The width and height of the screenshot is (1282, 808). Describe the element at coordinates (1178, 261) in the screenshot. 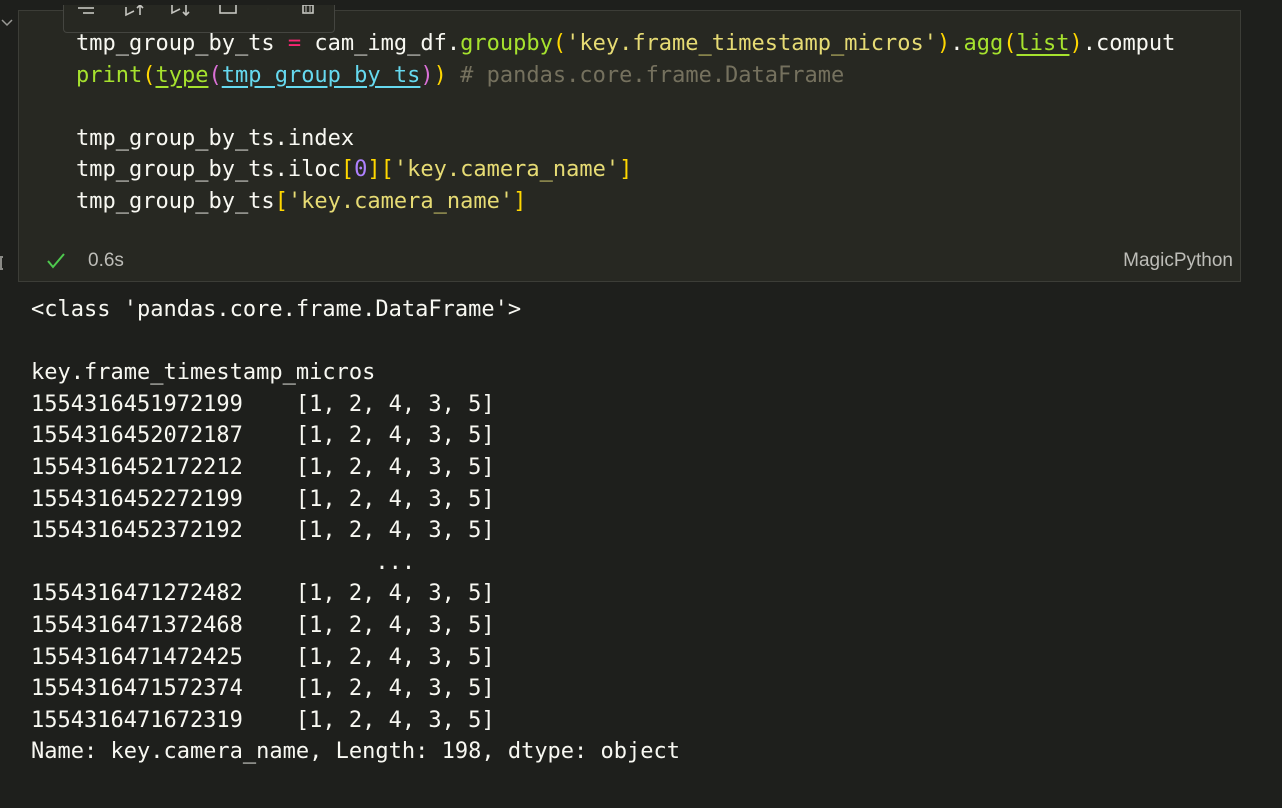

I see `cell-language-label: MagicPython` at that location.